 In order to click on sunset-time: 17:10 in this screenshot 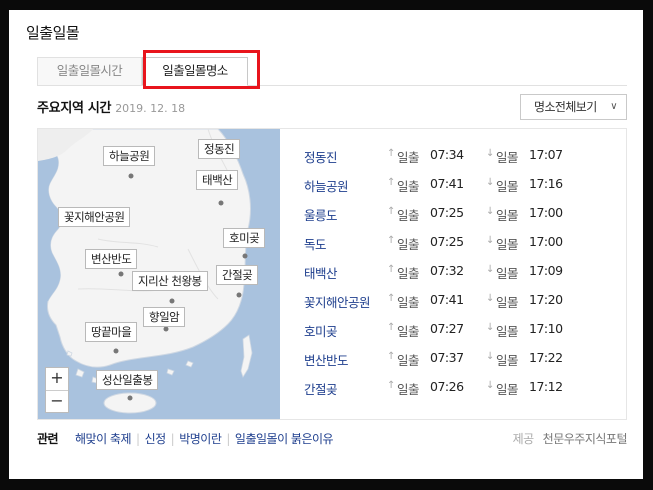, I will do `click(546, 328)`.